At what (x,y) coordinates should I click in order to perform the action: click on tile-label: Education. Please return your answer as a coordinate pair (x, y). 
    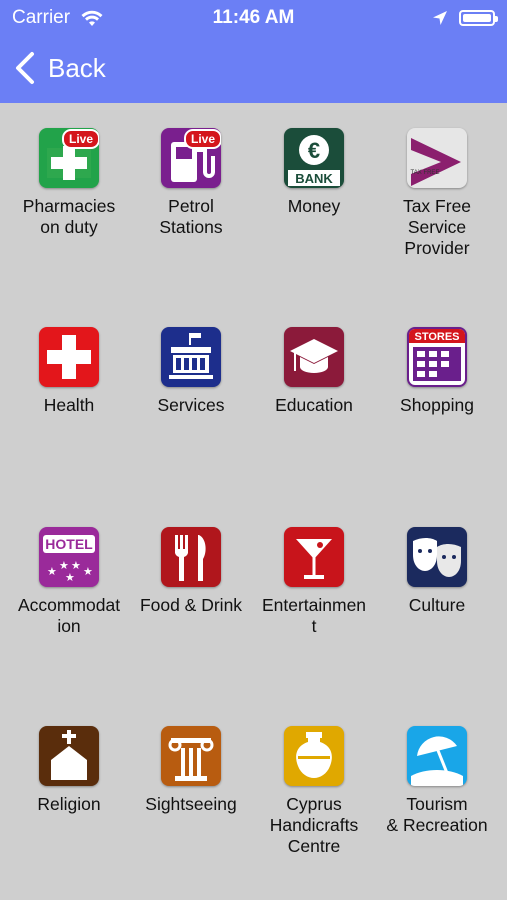
    Looking at the image, I should click on (314, 405).